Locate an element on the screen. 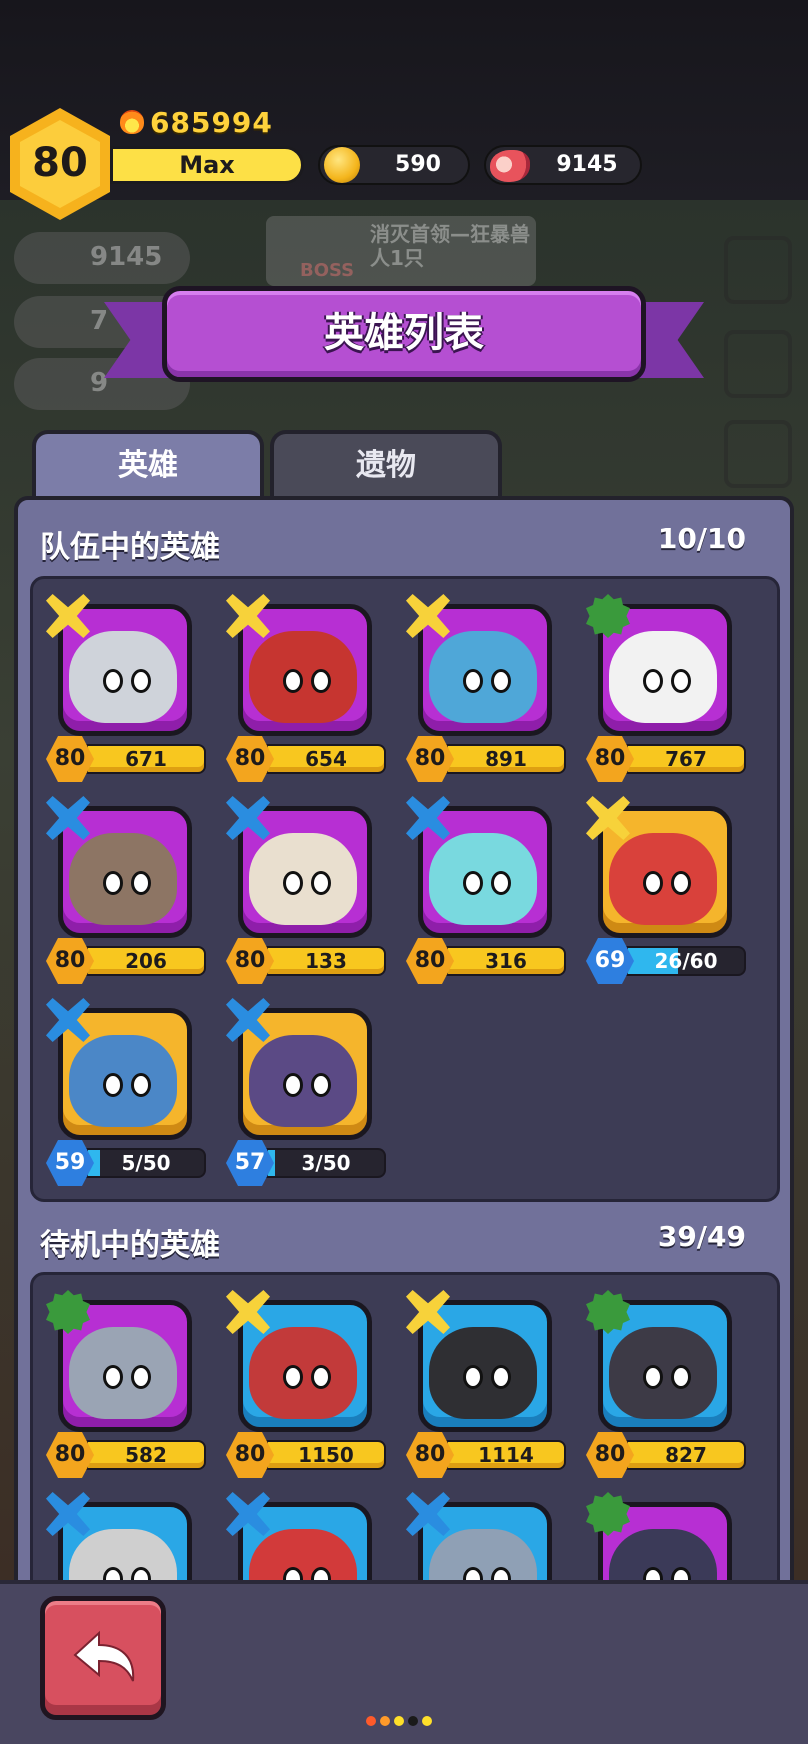  hero-card-mummy: 133 80 is located at coordinates (306, 896).